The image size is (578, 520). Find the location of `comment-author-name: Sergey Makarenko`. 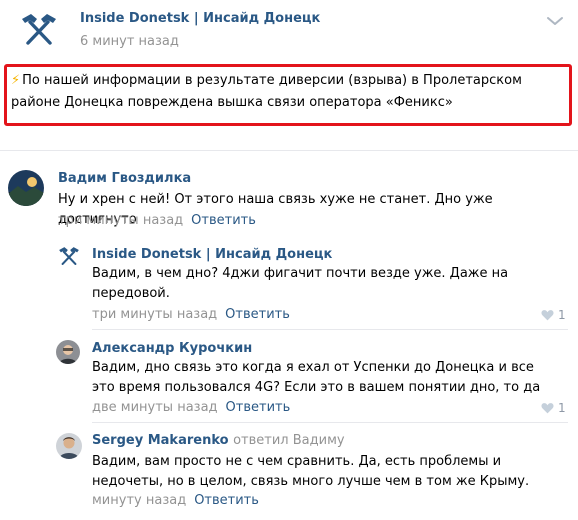

comment-author-name: Sergey Makarenko is located at coordinates (160, 440).